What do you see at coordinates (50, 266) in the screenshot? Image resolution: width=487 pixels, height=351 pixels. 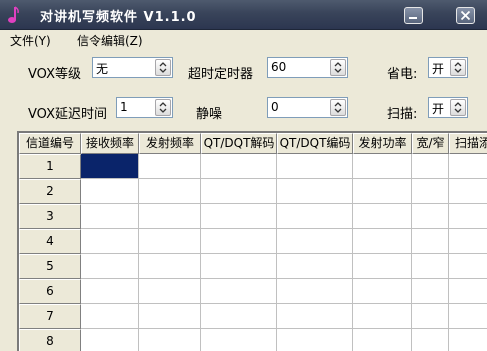 I see `row-header-5: 5` at bounding box center [50, 266].